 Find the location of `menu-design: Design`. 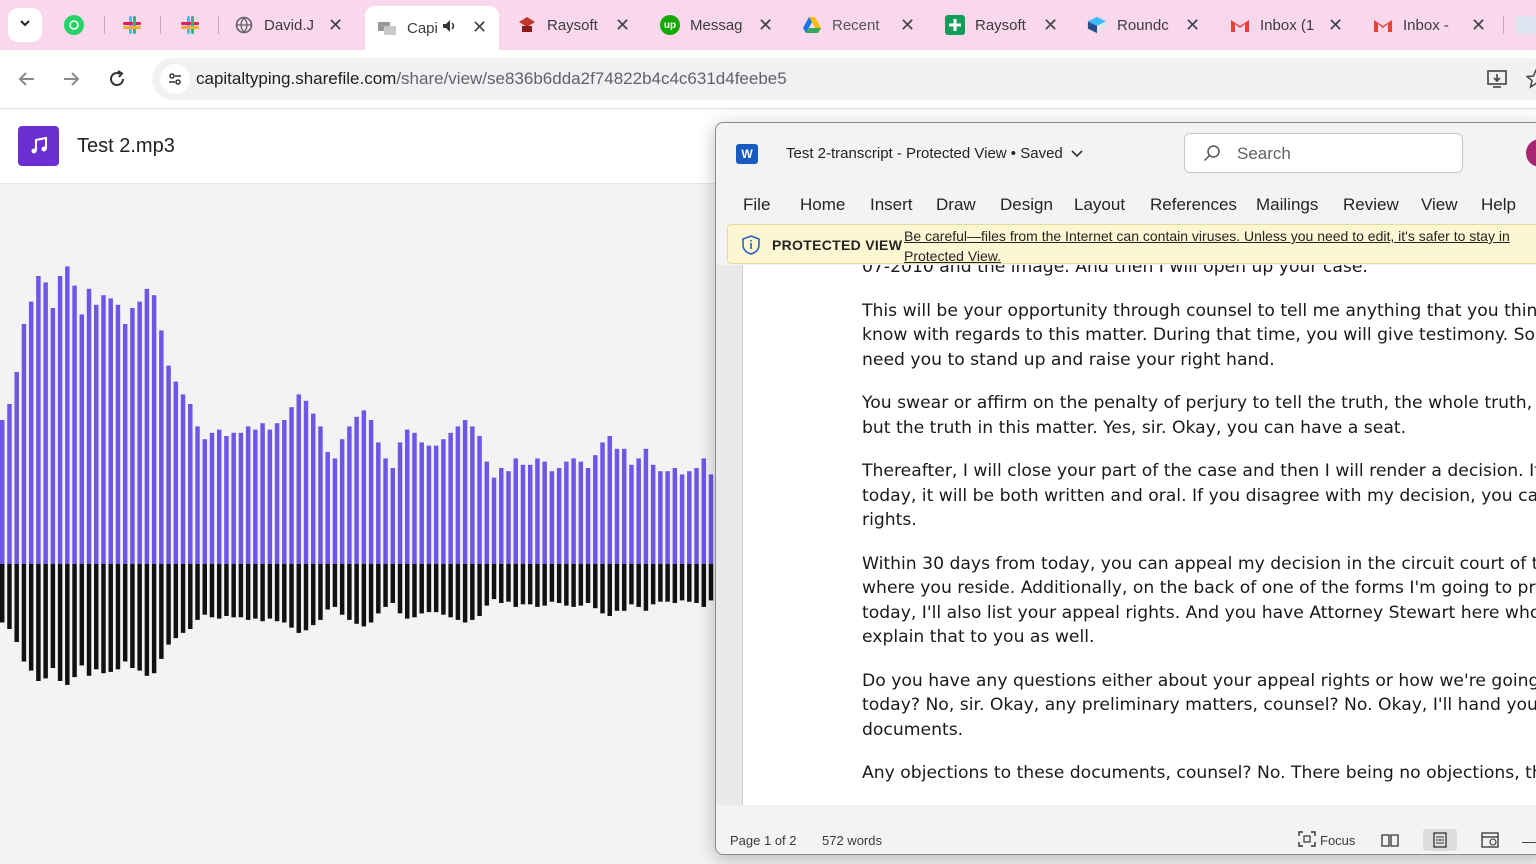

menu-design: Design is located at coordinates (1026, 205).